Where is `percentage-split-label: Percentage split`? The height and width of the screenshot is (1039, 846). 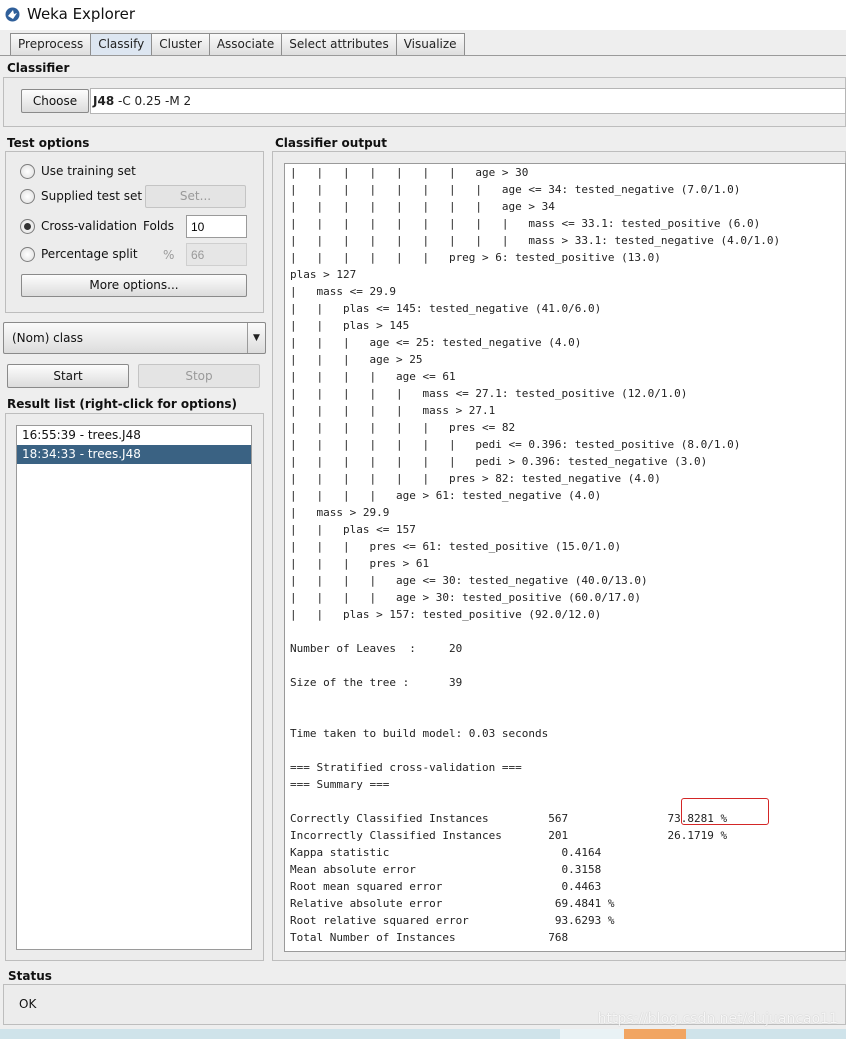 percentage-split-label: Percentage split is located at coordinates (89, 254).